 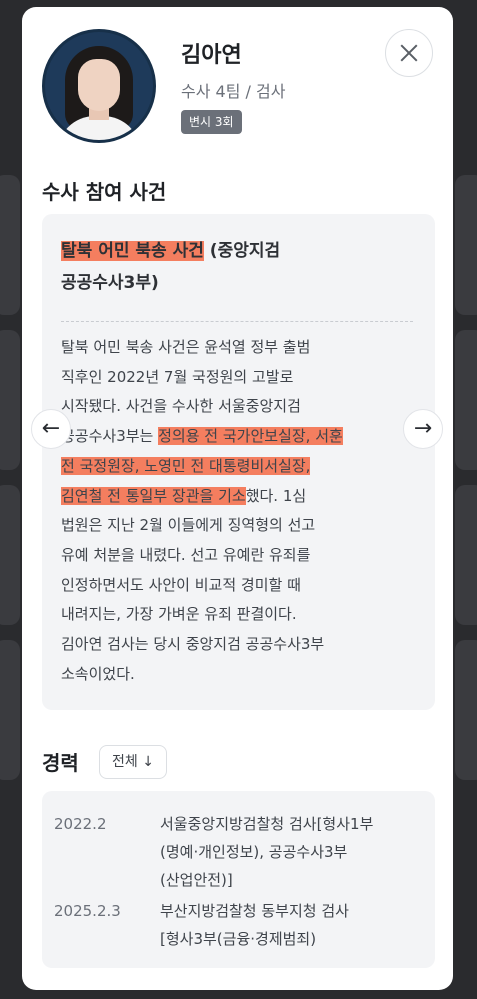 I want to click on case-title-highlight: 탈북 어민 북송 사건, so click(x=132, y=251).